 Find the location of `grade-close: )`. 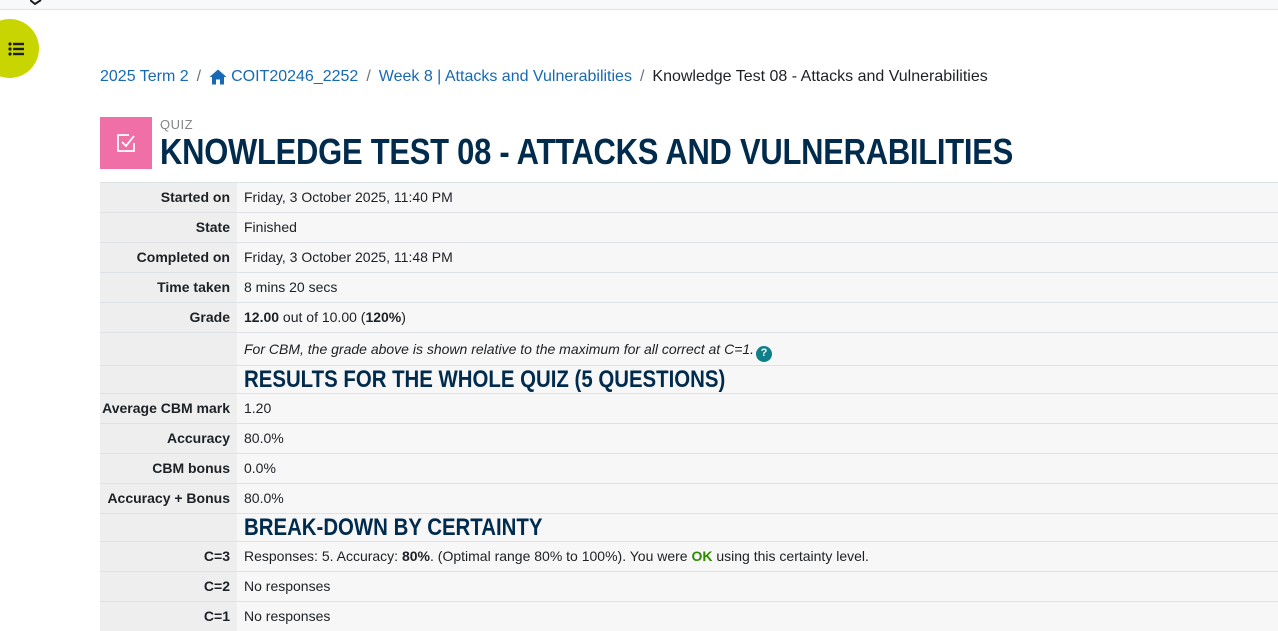

grade-close: ) is located at coordinates (403, 317).